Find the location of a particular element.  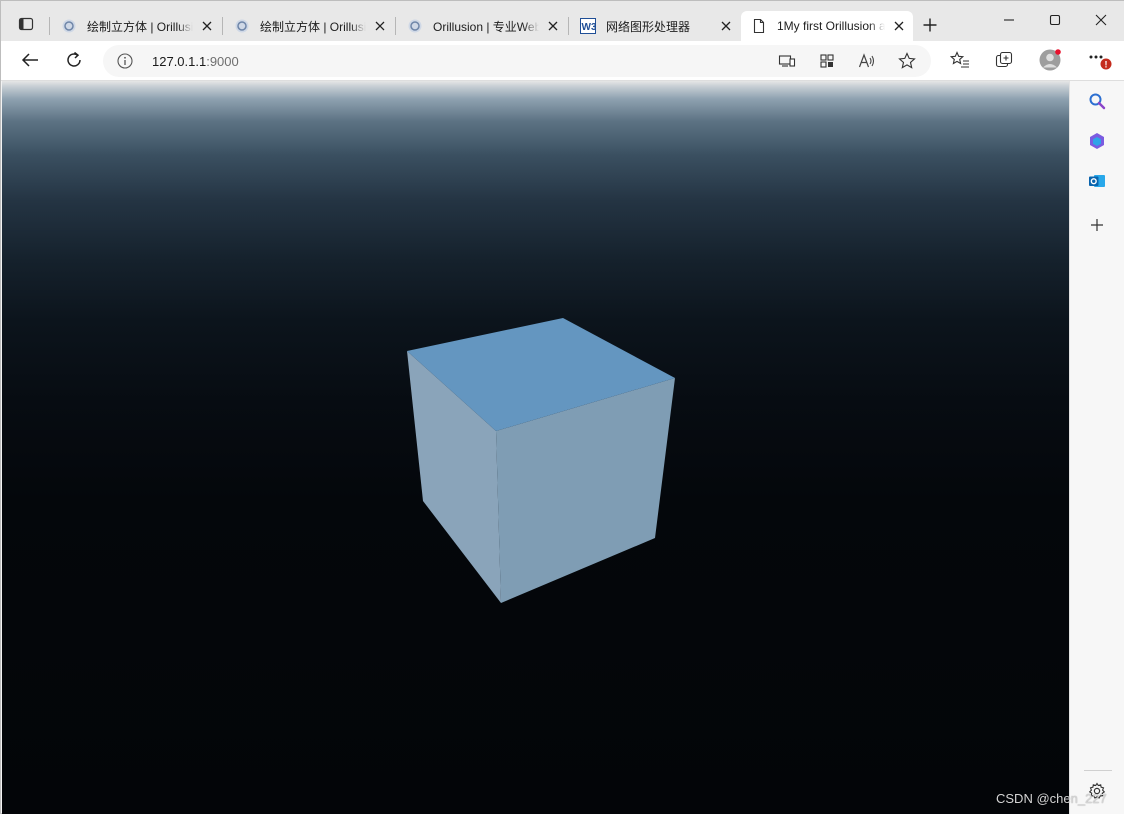

url-port: :9000 is located at coordinates (222, 61).